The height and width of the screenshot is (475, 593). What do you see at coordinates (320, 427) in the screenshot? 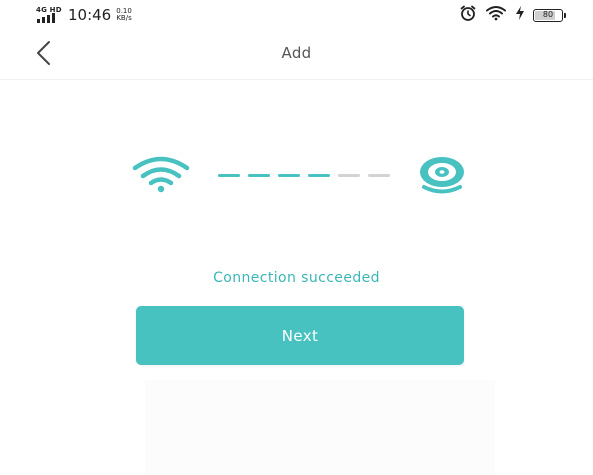
I see `background-panel` at bounding box center [320, 427].